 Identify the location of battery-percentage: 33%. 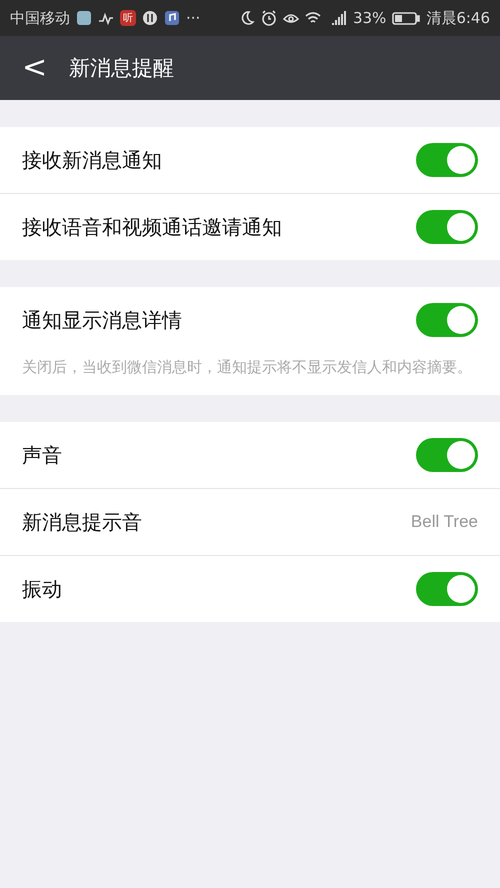
(369, 18).